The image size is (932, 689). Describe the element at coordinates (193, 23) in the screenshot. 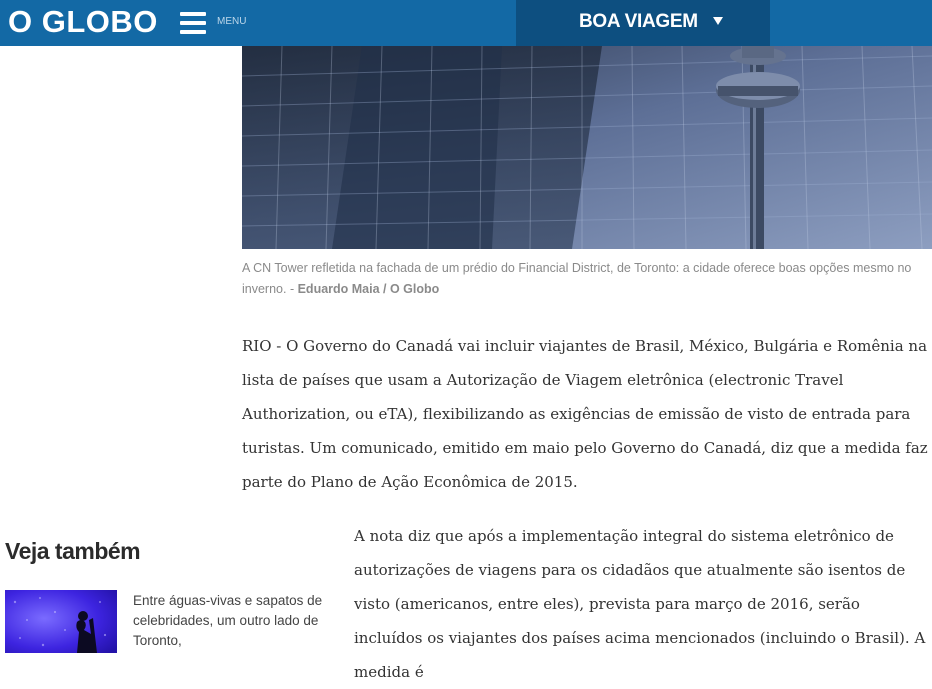

I see `hamburger-icon` at that location.